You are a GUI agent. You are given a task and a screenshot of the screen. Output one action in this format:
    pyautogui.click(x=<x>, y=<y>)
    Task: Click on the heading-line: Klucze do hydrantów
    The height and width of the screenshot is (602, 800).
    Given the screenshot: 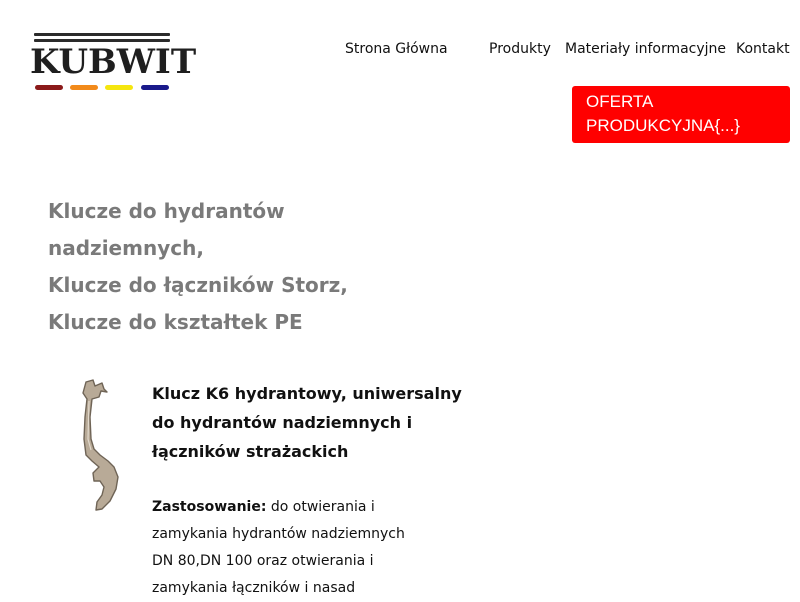 What is the action you would take?
    pyautogui.click(x=166, y=211)
    